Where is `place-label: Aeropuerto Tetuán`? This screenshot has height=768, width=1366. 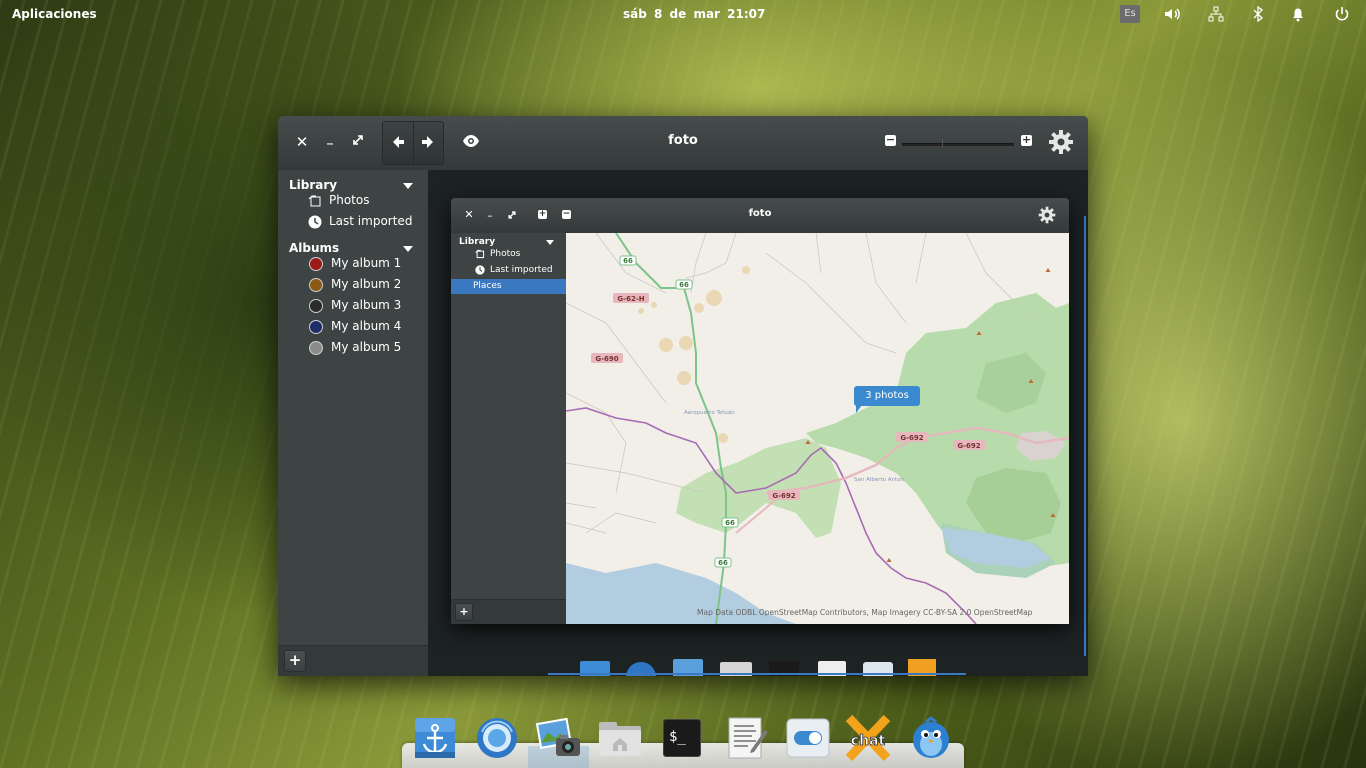 place-label: Aeropuerto Tetuán is located at coordinates (709, 412).